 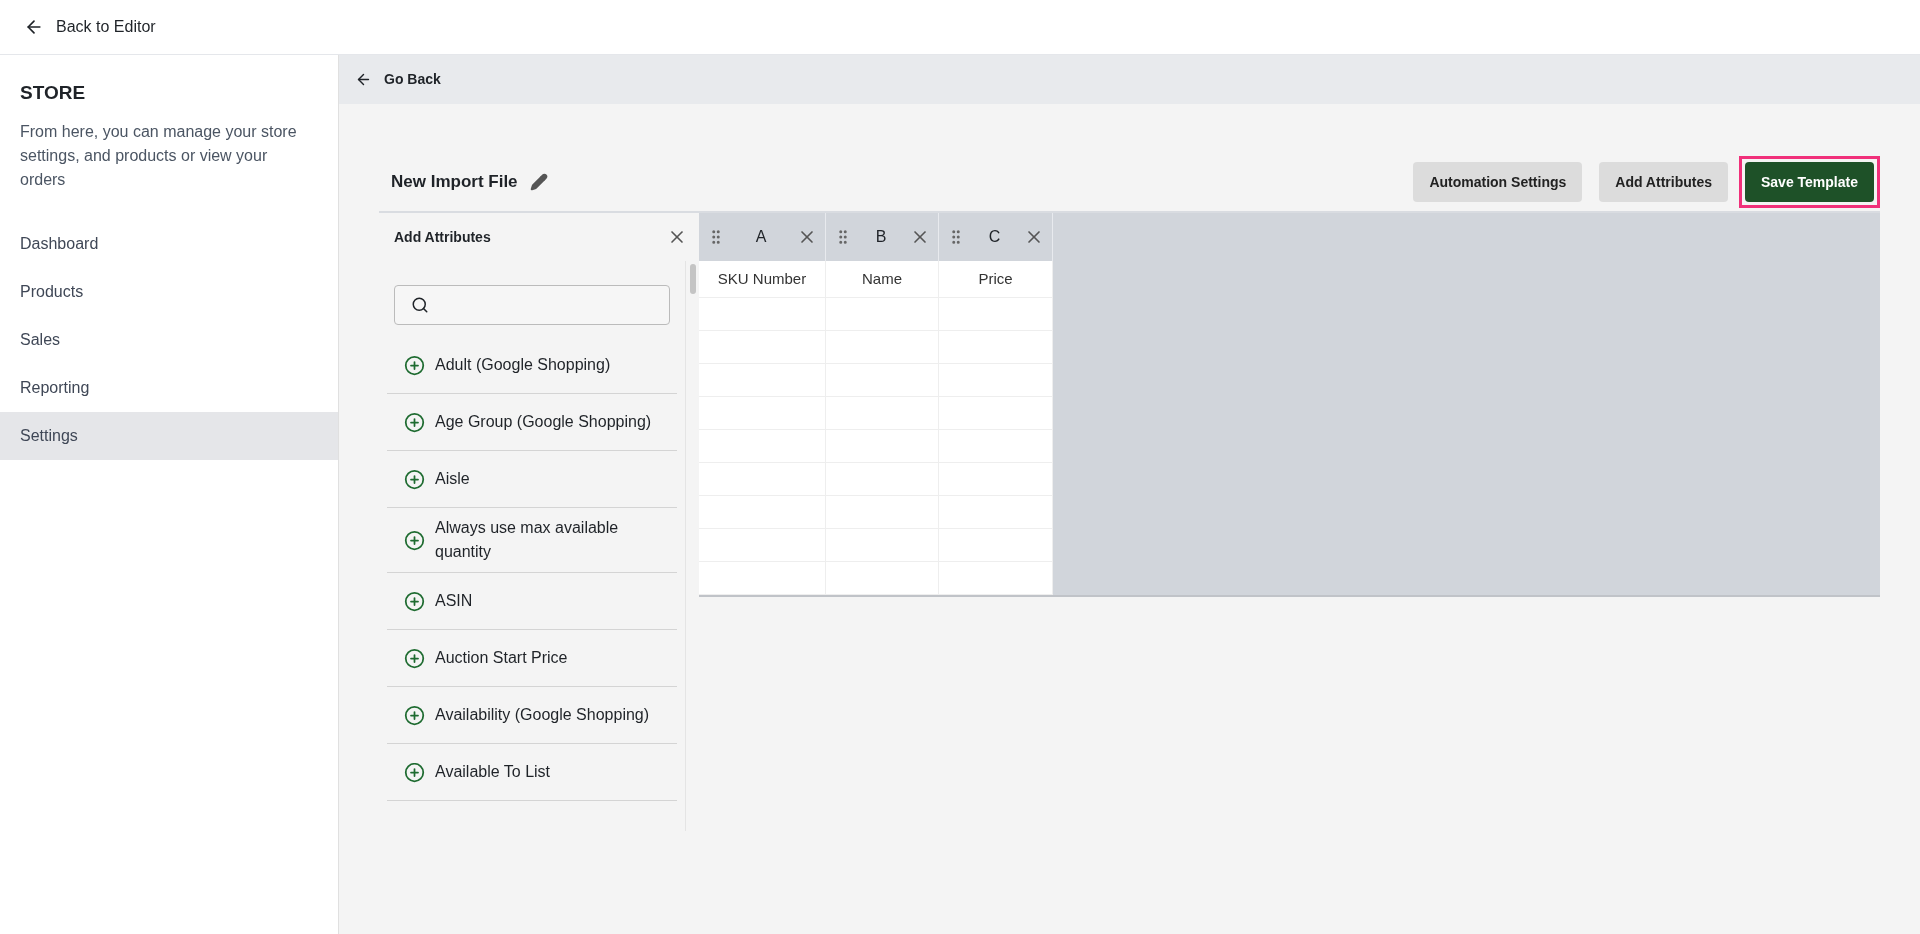 I want to click on sidebar-description: From here, you can manage your store settings, and products or view your orders, so click(x=158, y=155).